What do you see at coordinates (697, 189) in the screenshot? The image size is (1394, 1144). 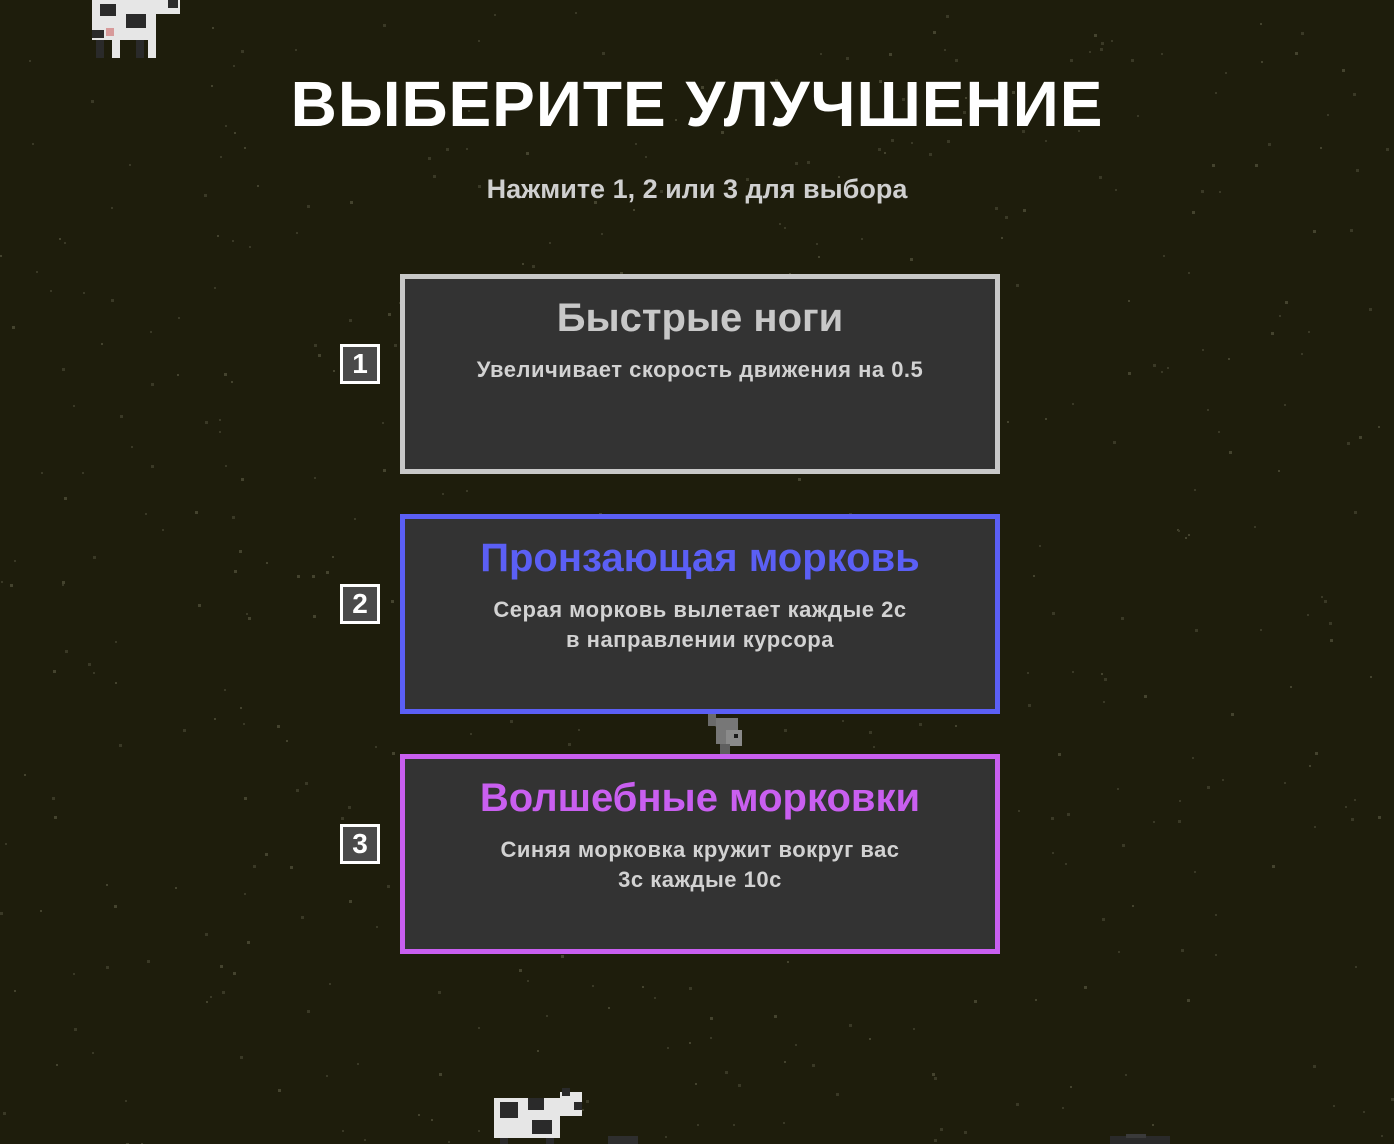 I see `instruction-text: Нажмите 1, 2 или 3 для выбора` at bounding box center [697, 189].